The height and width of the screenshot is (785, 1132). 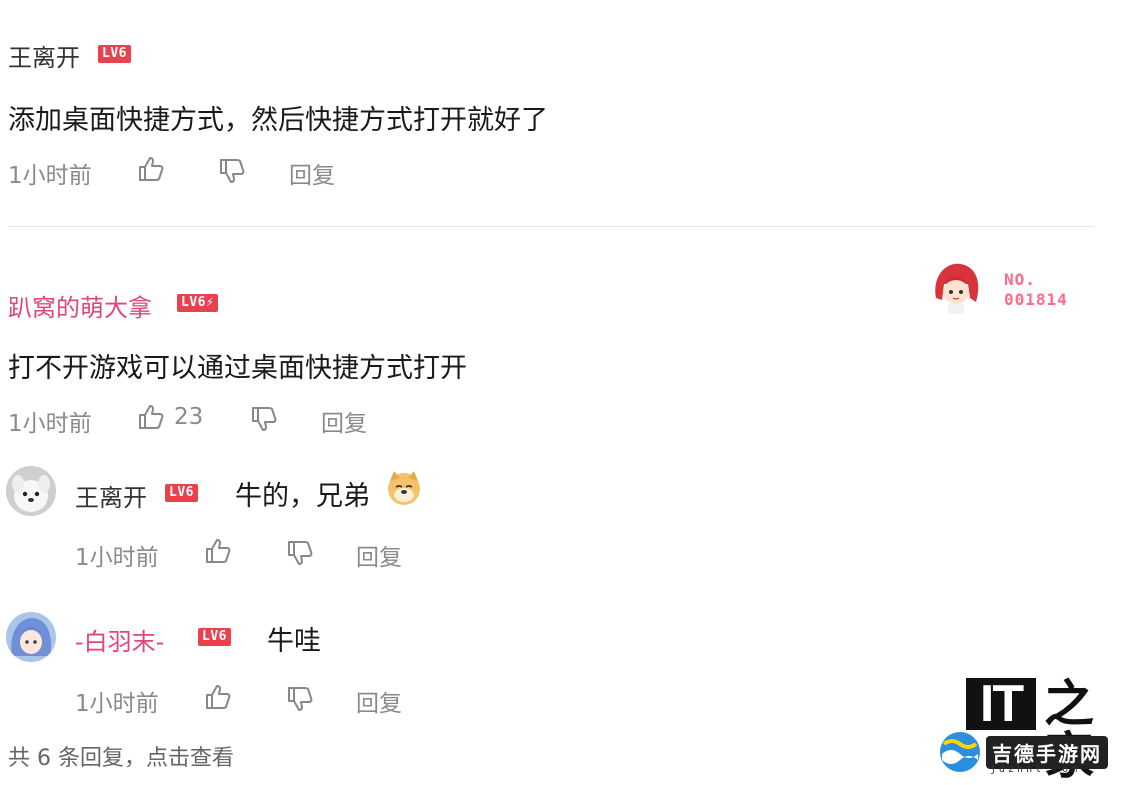 I want to click on white-dog-avatar-icon, so click(x=31, y=491).